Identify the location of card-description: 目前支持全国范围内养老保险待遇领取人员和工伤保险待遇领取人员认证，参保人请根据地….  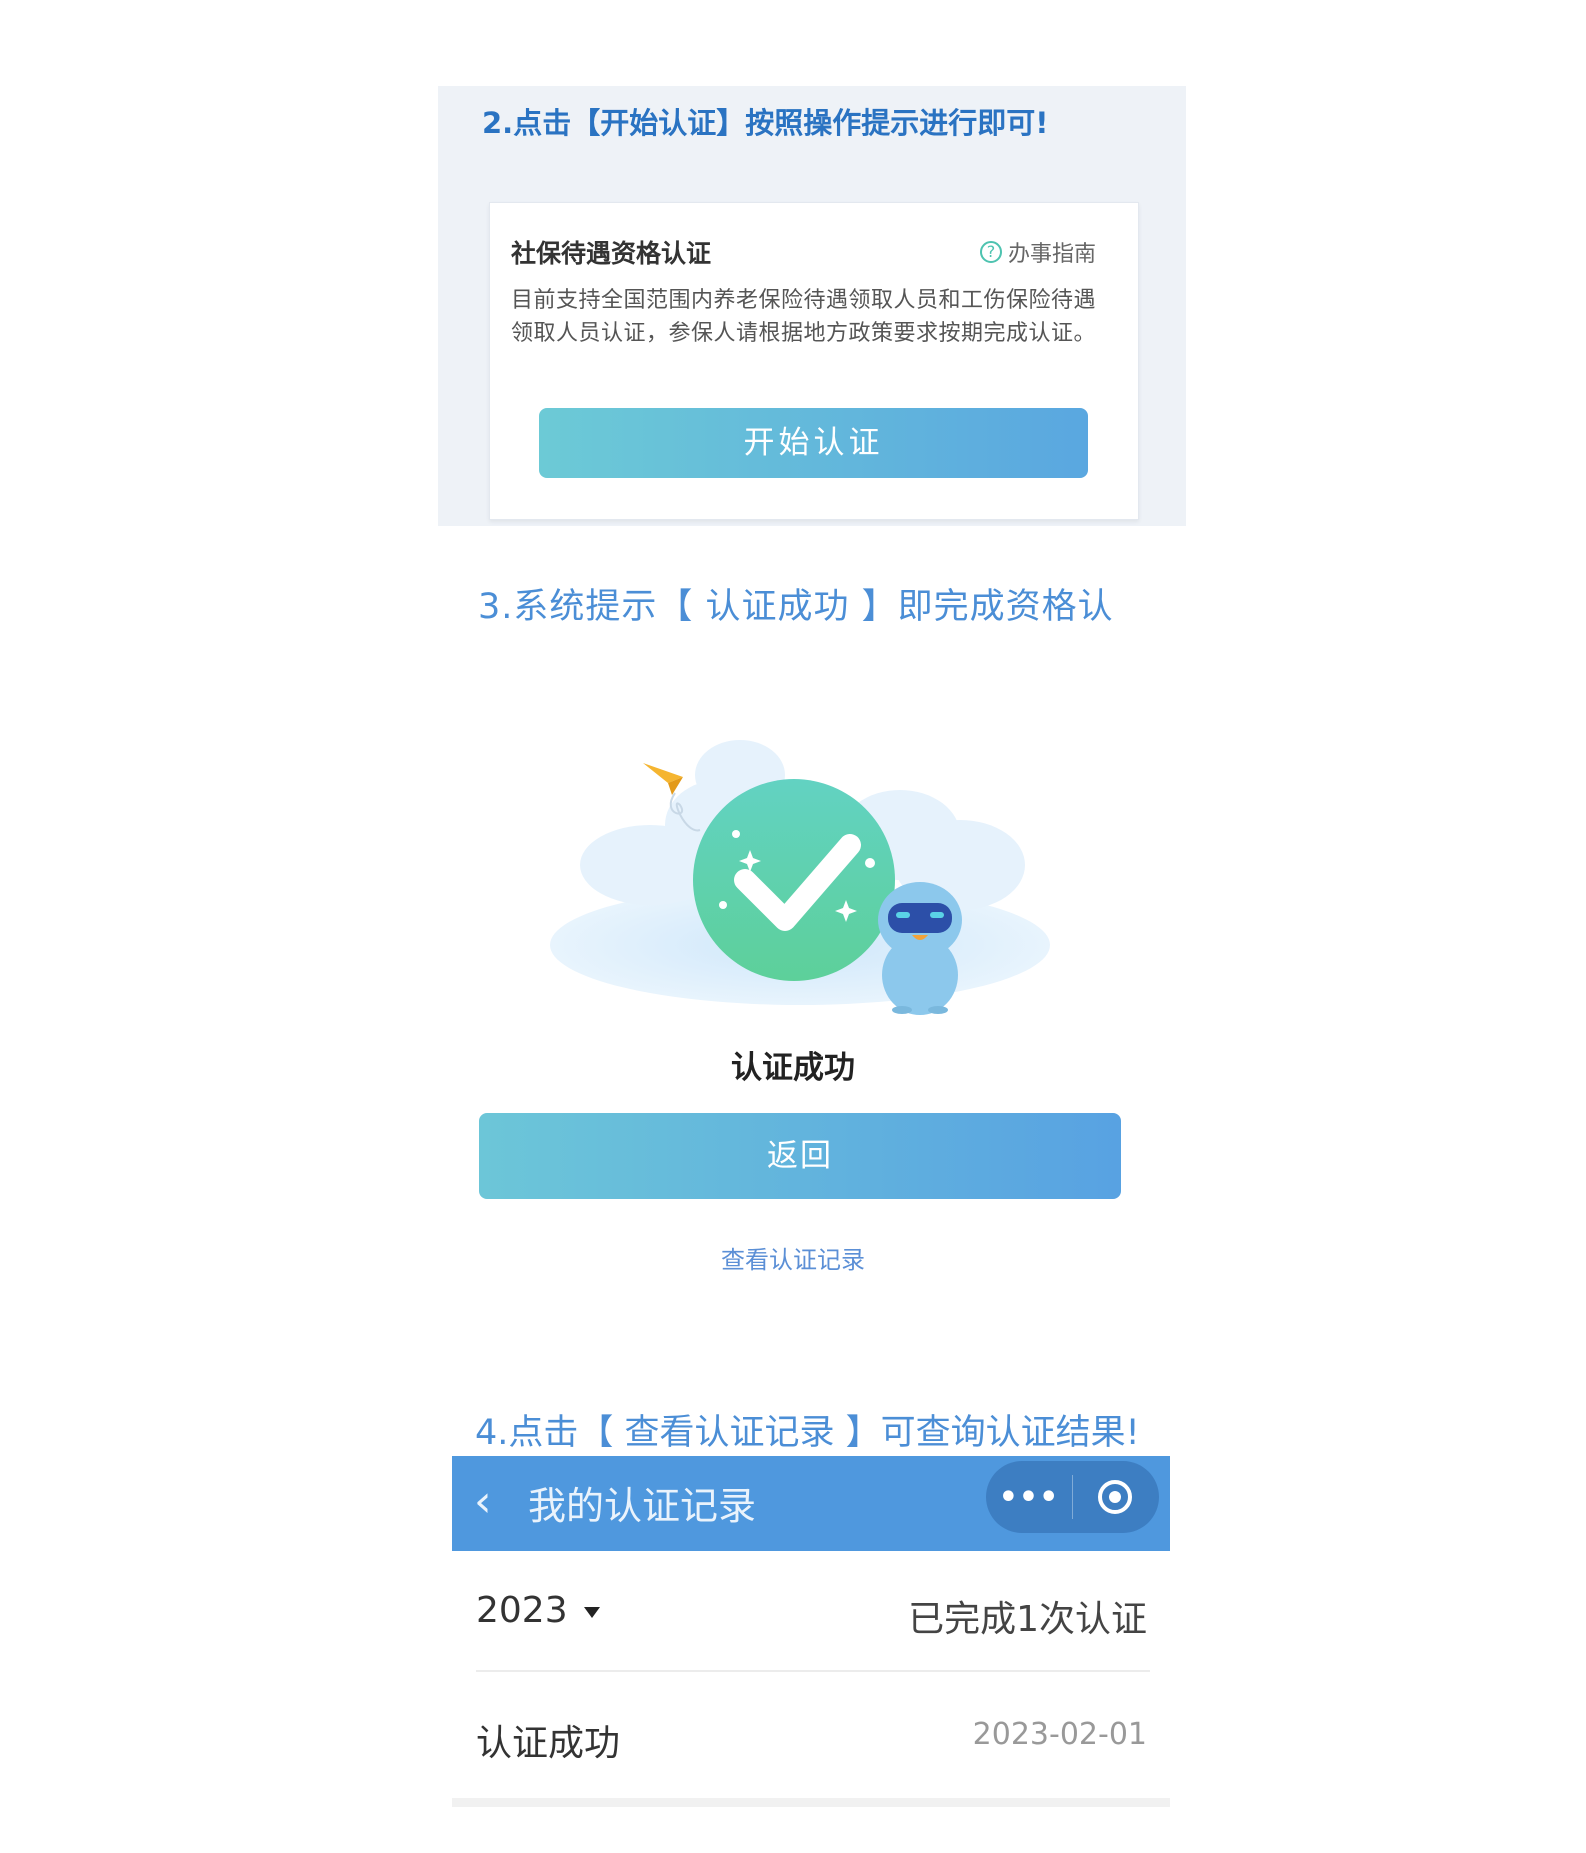
(804, 317).